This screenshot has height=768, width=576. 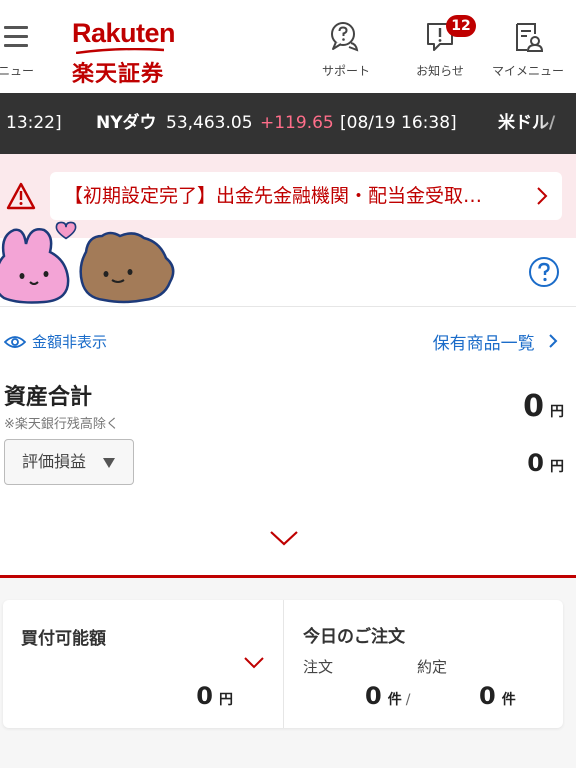 I want to click on order-count: 0 件 /, so click(x=387, y=696).